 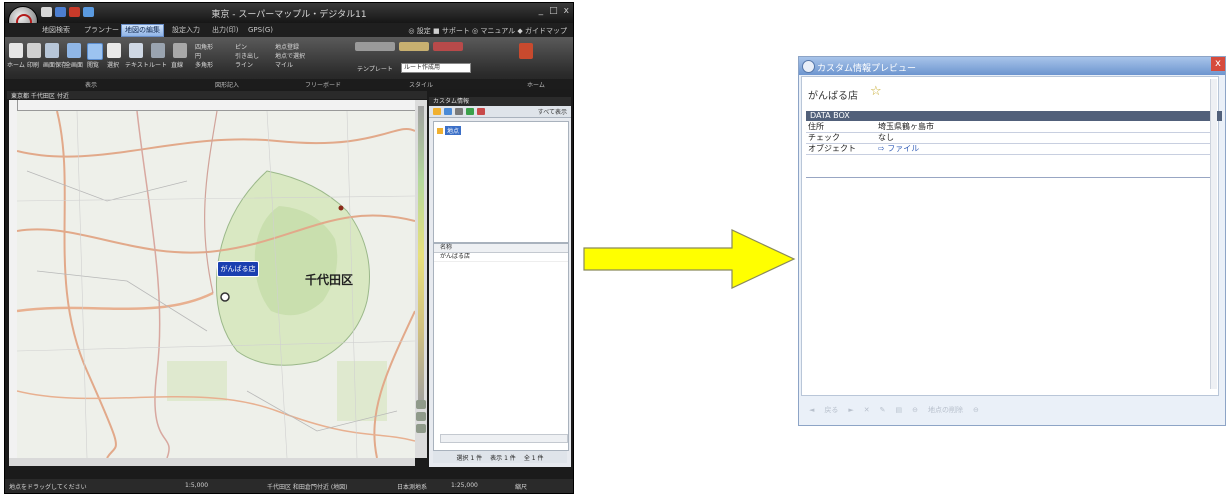 I want to click on ribbon-button-select: 選択, so click(x=113, y=64).